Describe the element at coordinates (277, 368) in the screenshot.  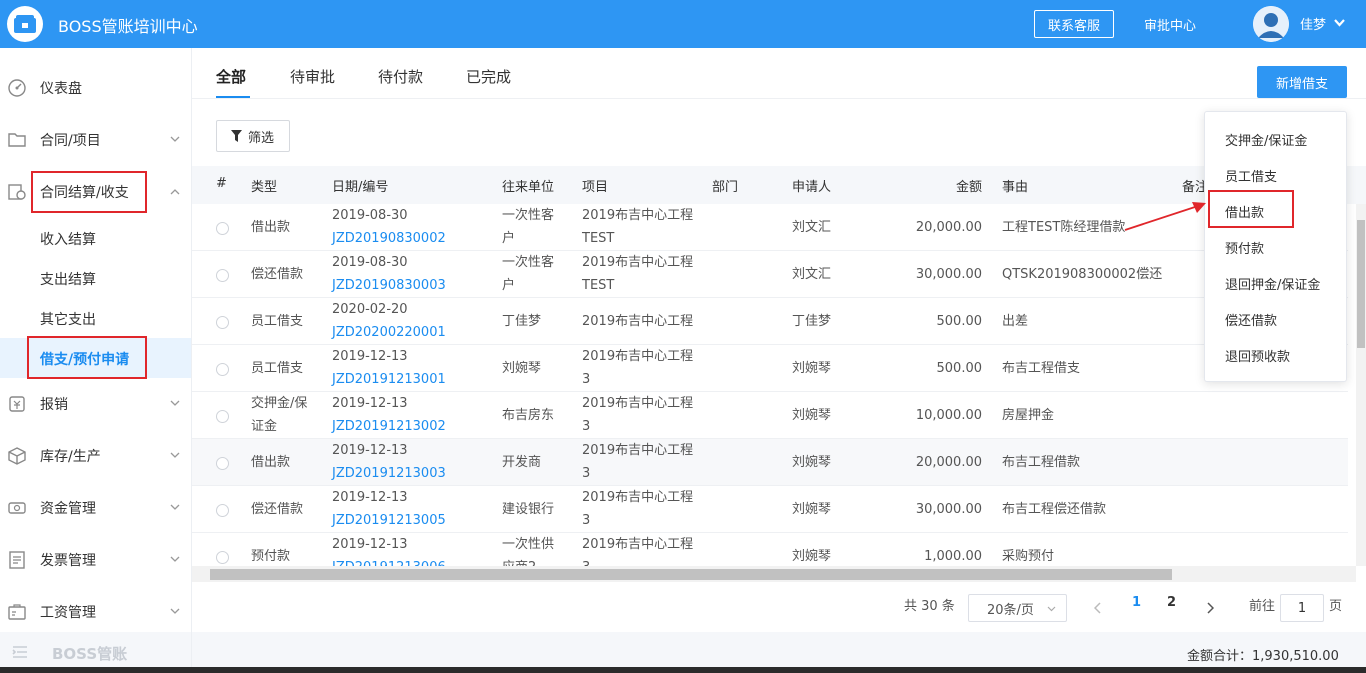
I see `cell-type: 员工借支` at that location.